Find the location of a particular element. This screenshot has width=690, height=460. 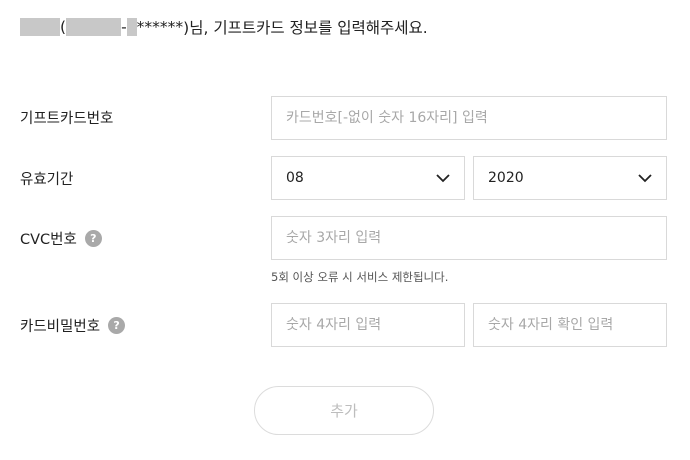

cvc-label-text: CVC번호 is located at coordinates (48, 239).